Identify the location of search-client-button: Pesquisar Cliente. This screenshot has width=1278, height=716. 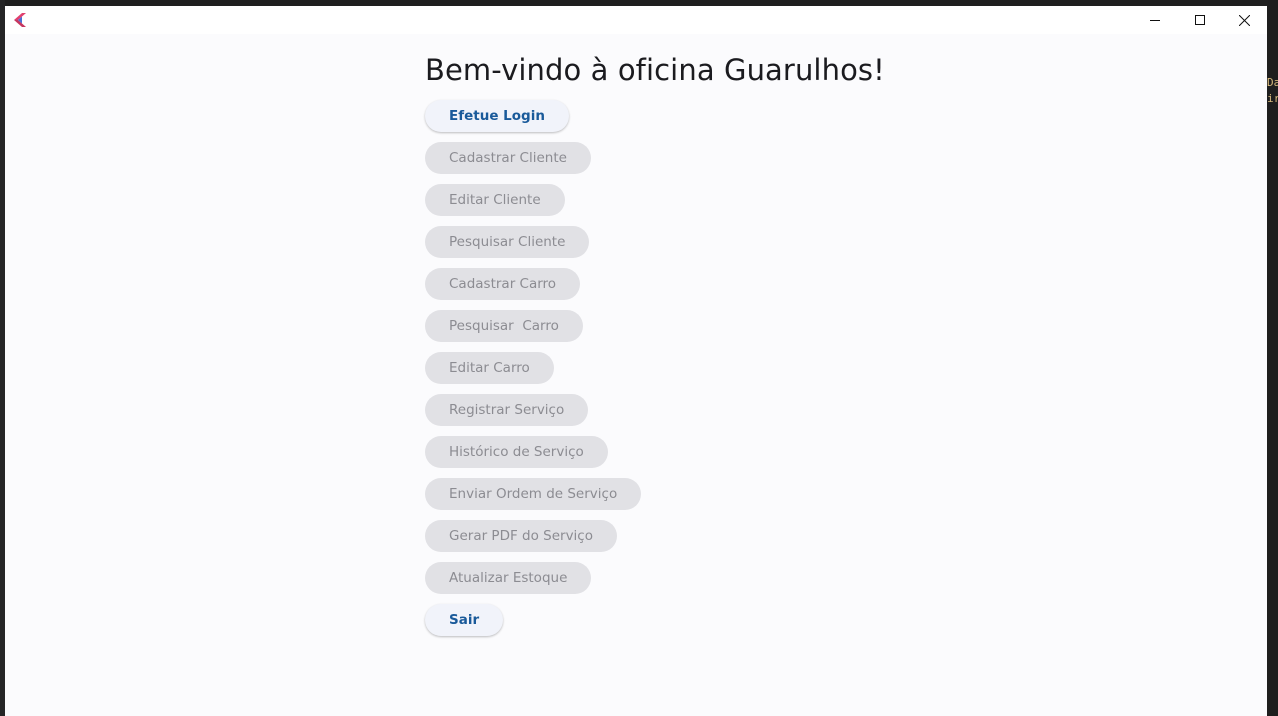
(507, 242).